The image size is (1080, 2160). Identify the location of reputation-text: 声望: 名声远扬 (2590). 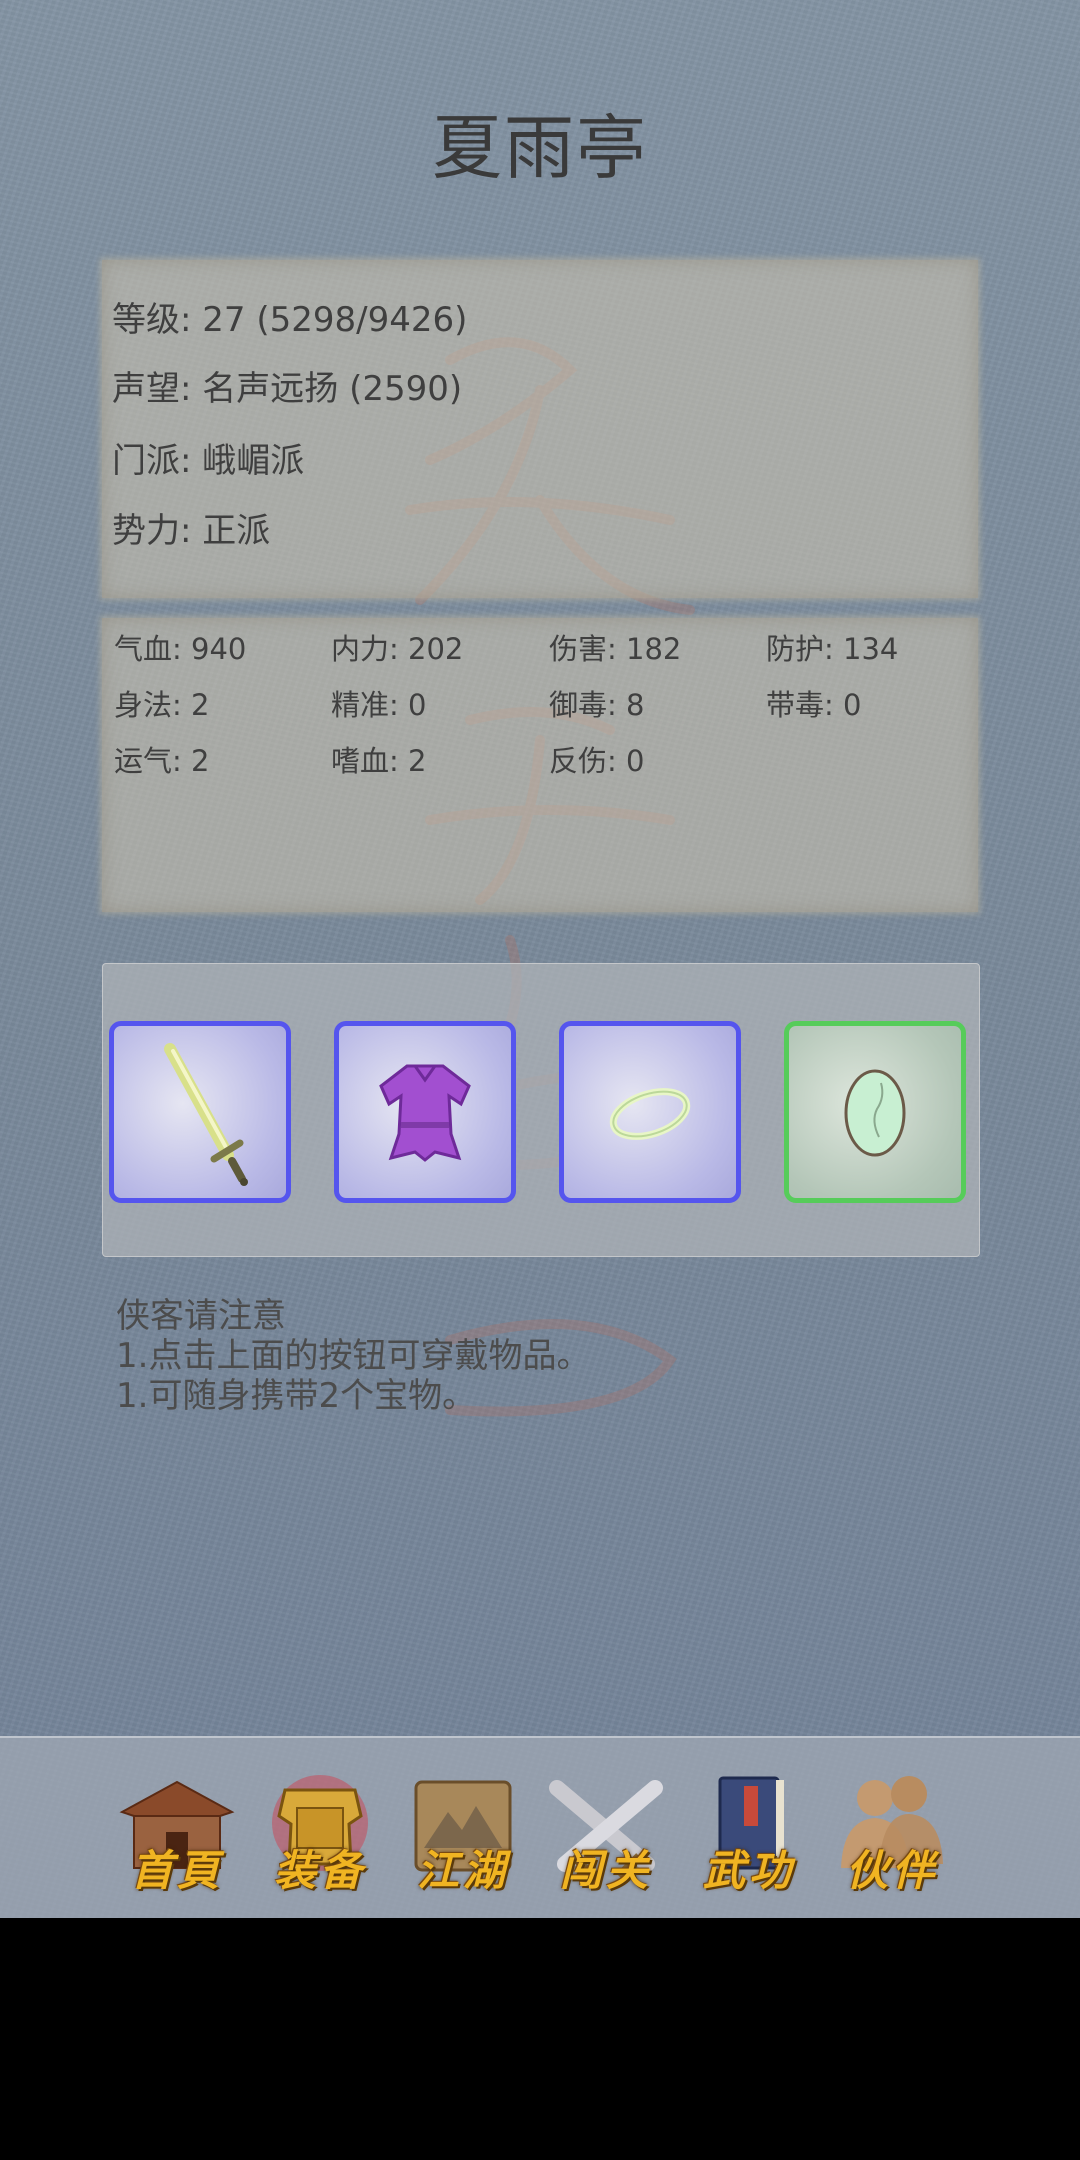
(287, 389).